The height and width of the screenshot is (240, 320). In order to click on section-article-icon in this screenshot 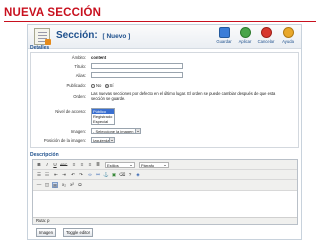, I will do `click(42, 36)`.